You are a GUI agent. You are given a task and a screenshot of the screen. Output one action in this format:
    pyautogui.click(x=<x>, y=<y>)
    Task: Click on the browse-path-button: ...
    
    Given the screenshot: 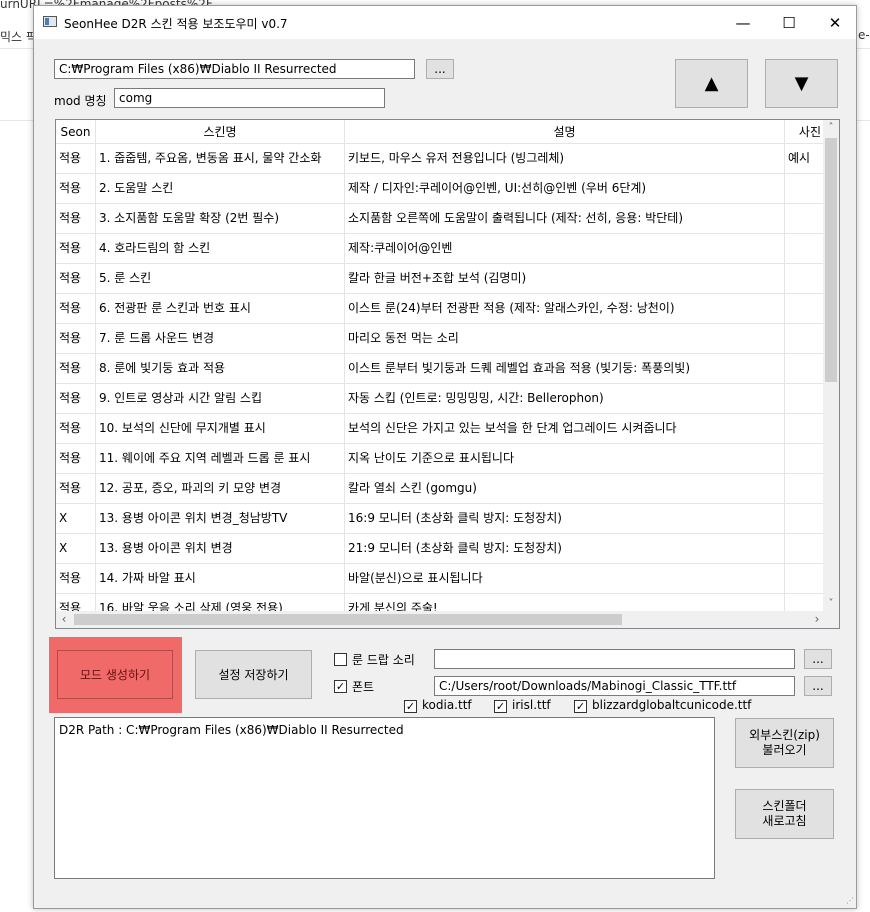 What is the action you would take?
    pyautogui.click(x=440, y=69)
    